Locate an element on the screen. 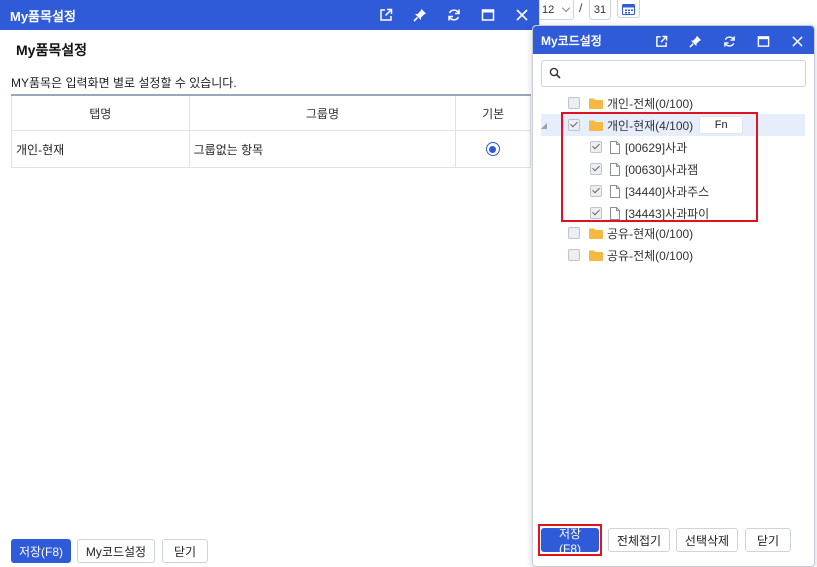  table-row: 개인-현재 그룹없는 항목 is located at coordinates (271, 149).